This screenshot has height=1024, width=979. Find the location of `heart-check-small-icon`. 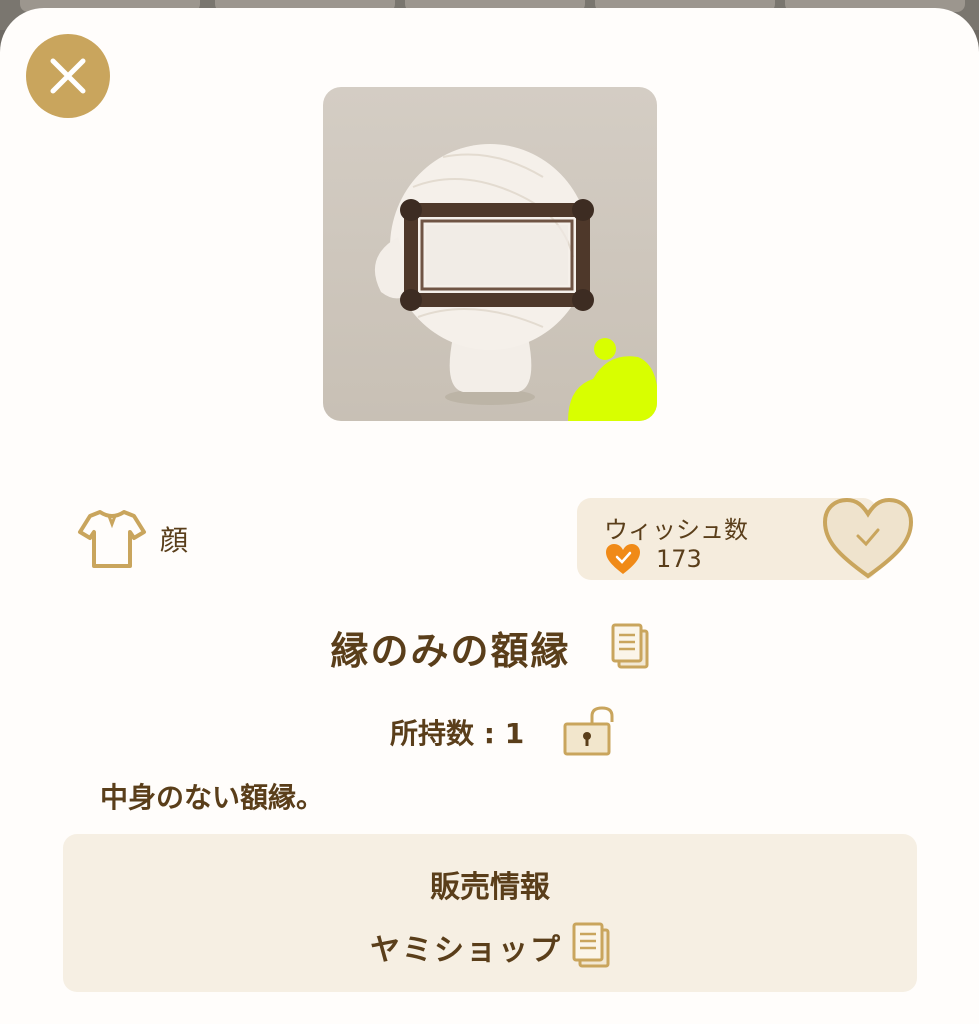

heart-check-small-icon is located at coordinates (623, 559).